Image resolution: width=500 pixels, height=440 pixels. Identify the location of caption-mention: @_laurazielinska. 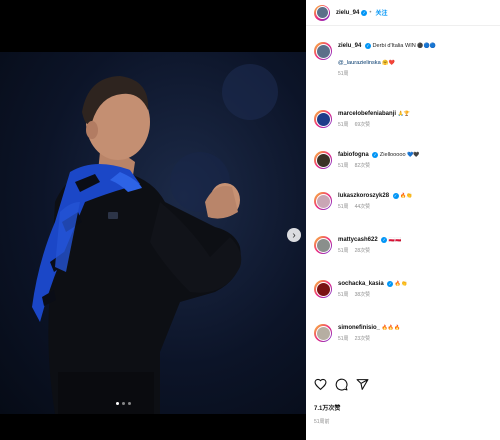
(359, 63).